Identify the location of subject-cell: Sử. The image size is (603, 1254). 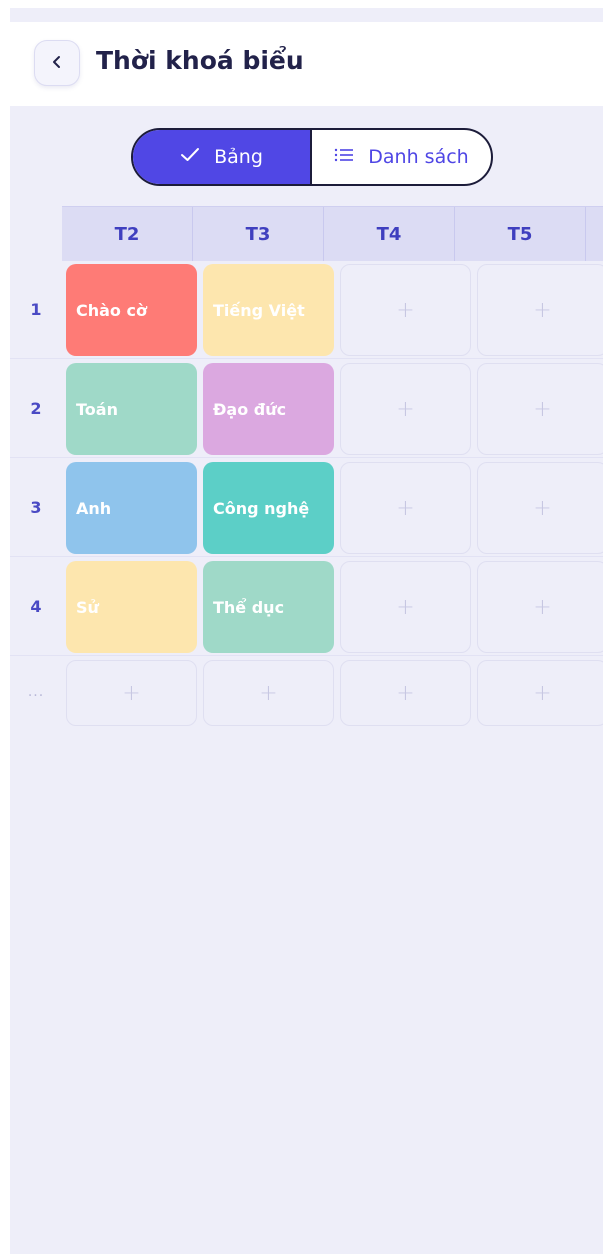
(131, 607).